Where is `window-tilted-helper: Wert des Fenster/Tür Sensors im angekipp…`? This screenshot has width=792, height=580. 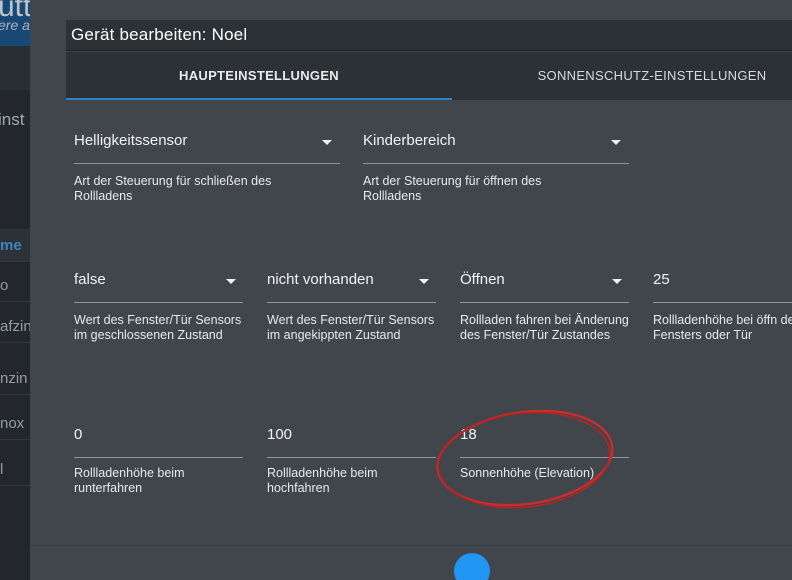
window-tilted-helper: Wert des Fenster/Tür Sensors im angekipp… is located at coordinates (351, 327).